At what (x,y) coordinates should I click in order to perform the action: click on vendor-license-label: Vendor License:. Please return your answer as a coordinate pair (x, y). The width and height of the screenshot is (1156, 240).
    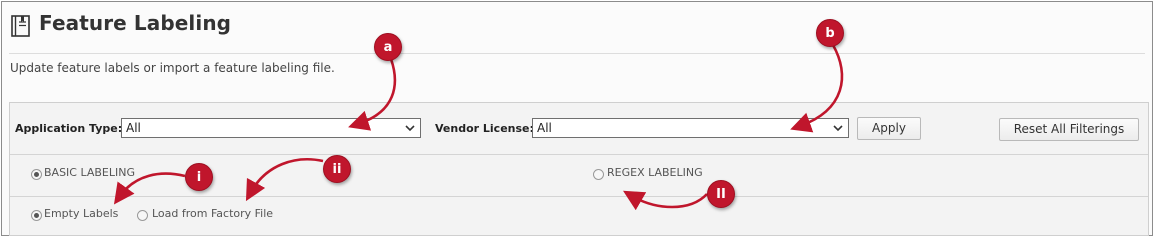
    Looking at the image, I should click on (484, 128).